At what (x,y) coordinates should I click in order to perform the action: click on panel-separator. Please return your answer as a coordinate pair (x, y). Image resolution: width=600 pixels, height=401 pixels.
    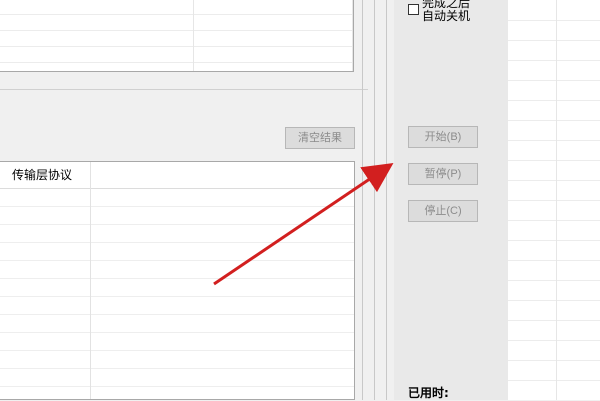
    Looking at the image, I should click on (184, 89).